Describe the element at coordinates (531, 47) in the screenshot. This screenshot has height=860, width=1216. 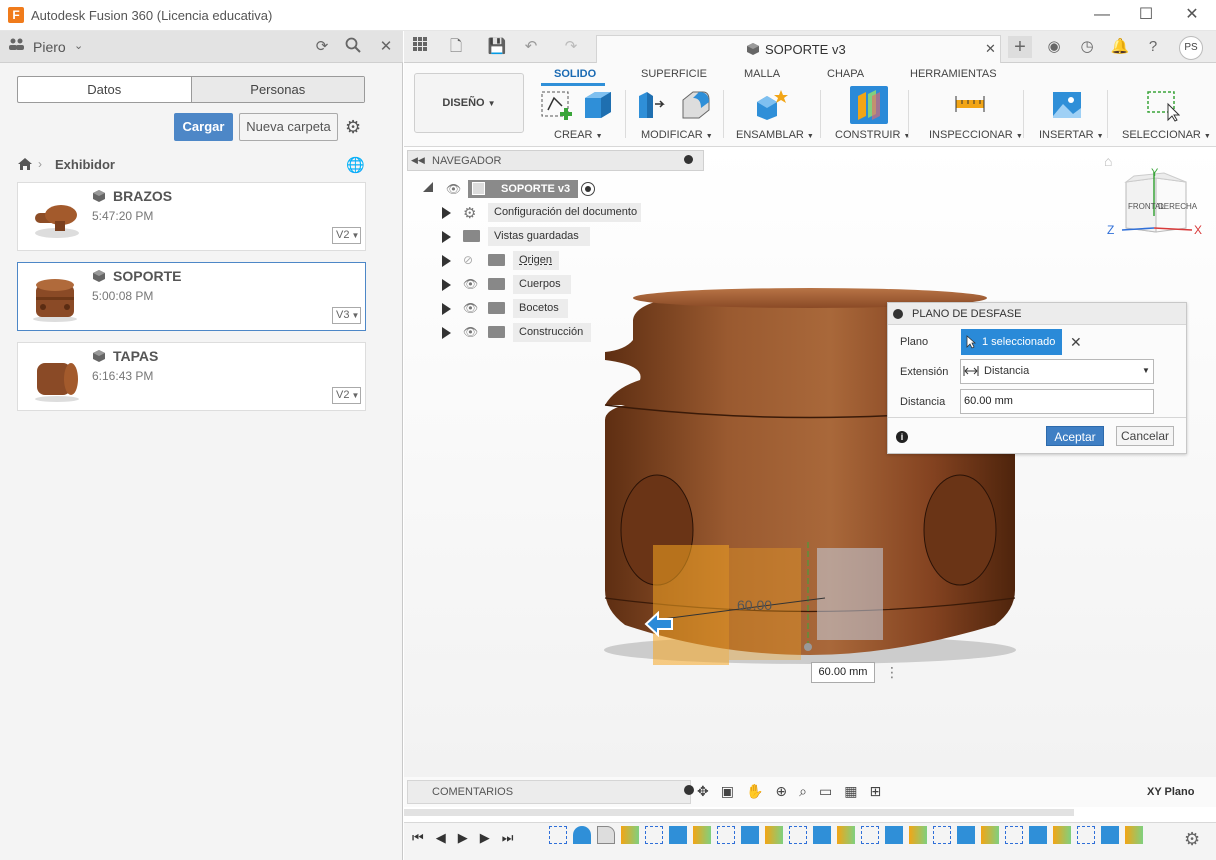
I see `undo-icon: ↶` at that location.